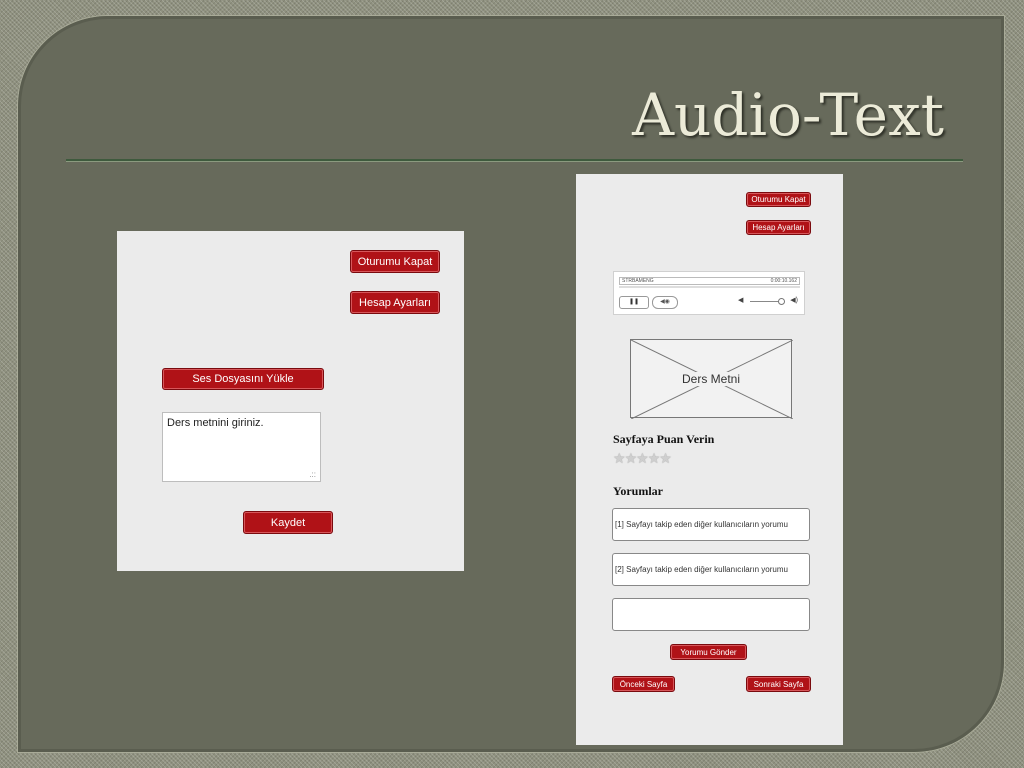 This screenshot has width=1024, height=768. I want to click on player-track-info: STRBAMENG 0:00:10.162, so click(709, 281).